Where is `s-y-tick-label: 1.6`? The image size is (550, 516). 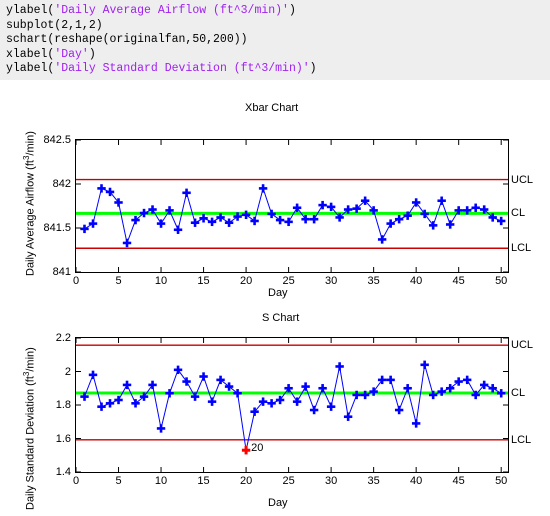
s-y-tick-label: 1.6 is located at coordinates (63, 438).